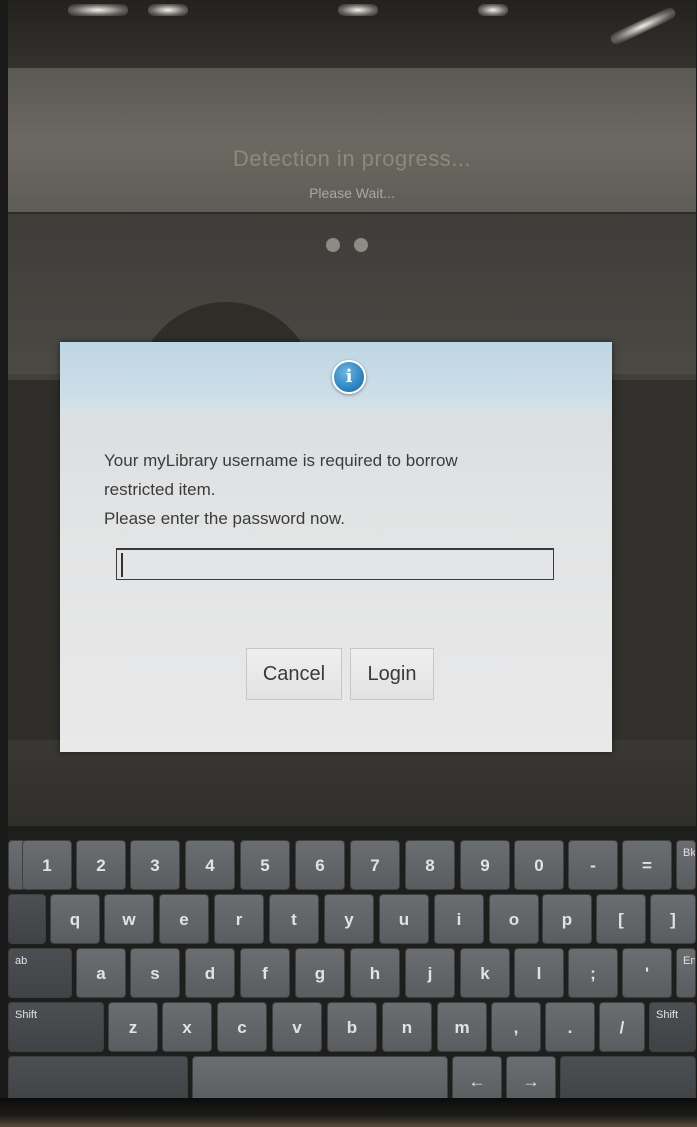 The width and height of the screenshot is (697, 1127). I want to click on cancel-button: Cancel, so click(294, 674).